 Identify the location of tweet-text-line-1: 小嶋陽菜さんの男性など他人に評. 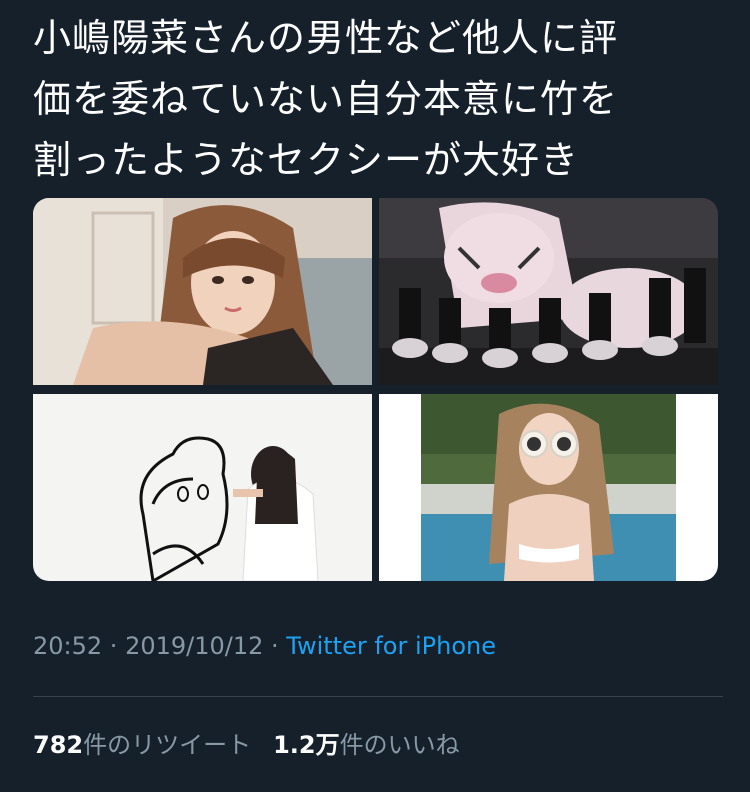
(326, 38).